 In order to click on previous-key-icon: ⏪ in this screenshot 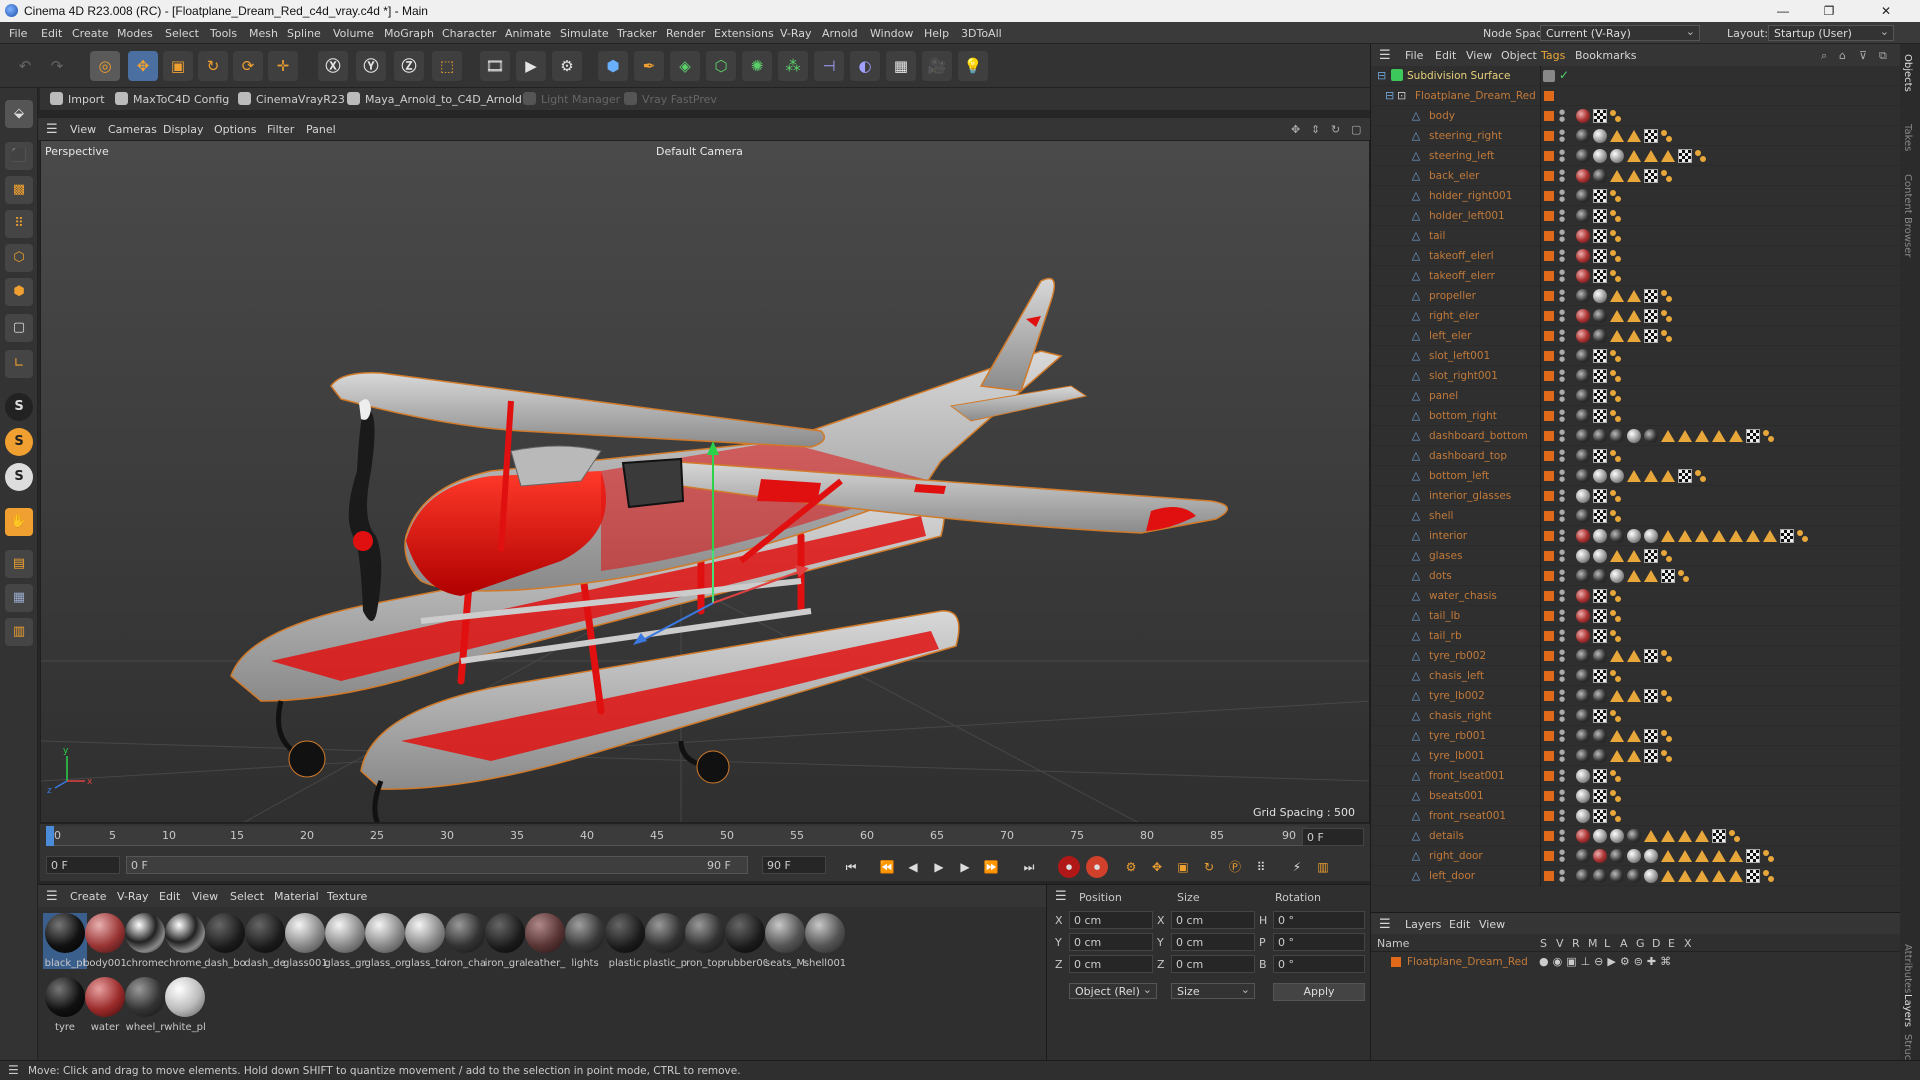, I will do `click(887, 867)`.